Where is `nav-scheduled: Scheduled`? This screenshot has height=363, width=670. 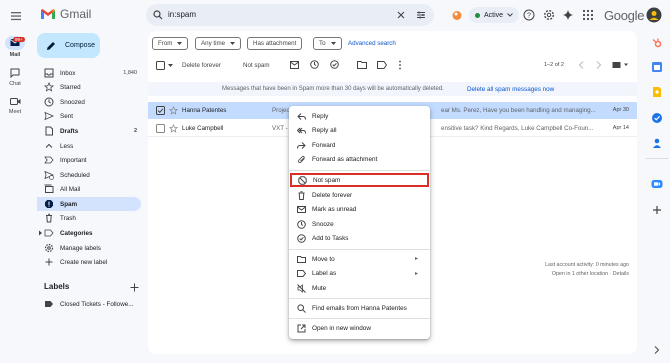
nav-scheduled: Scheduled is located at coordinates (89, 175).